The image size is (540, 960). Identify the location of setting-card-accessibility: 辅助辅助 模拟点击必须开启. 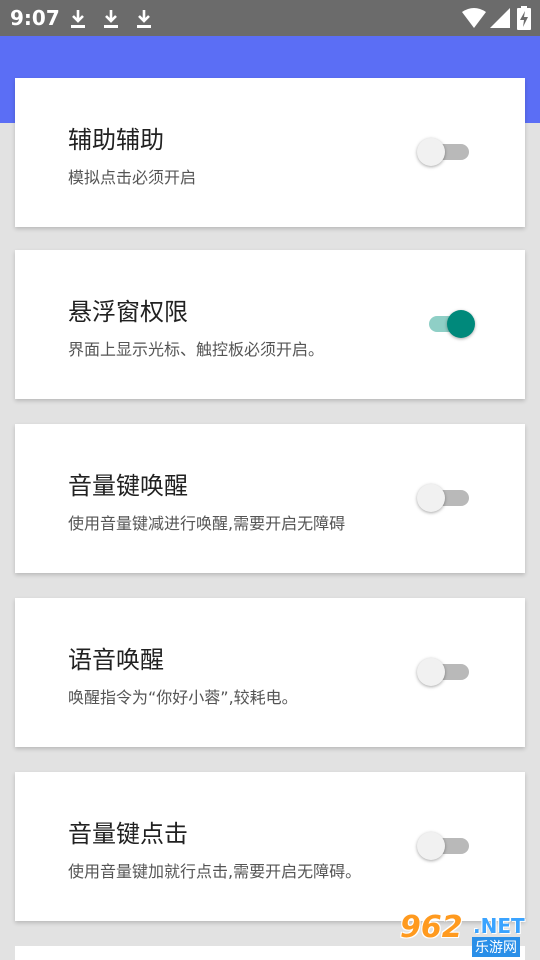
(270, 152).